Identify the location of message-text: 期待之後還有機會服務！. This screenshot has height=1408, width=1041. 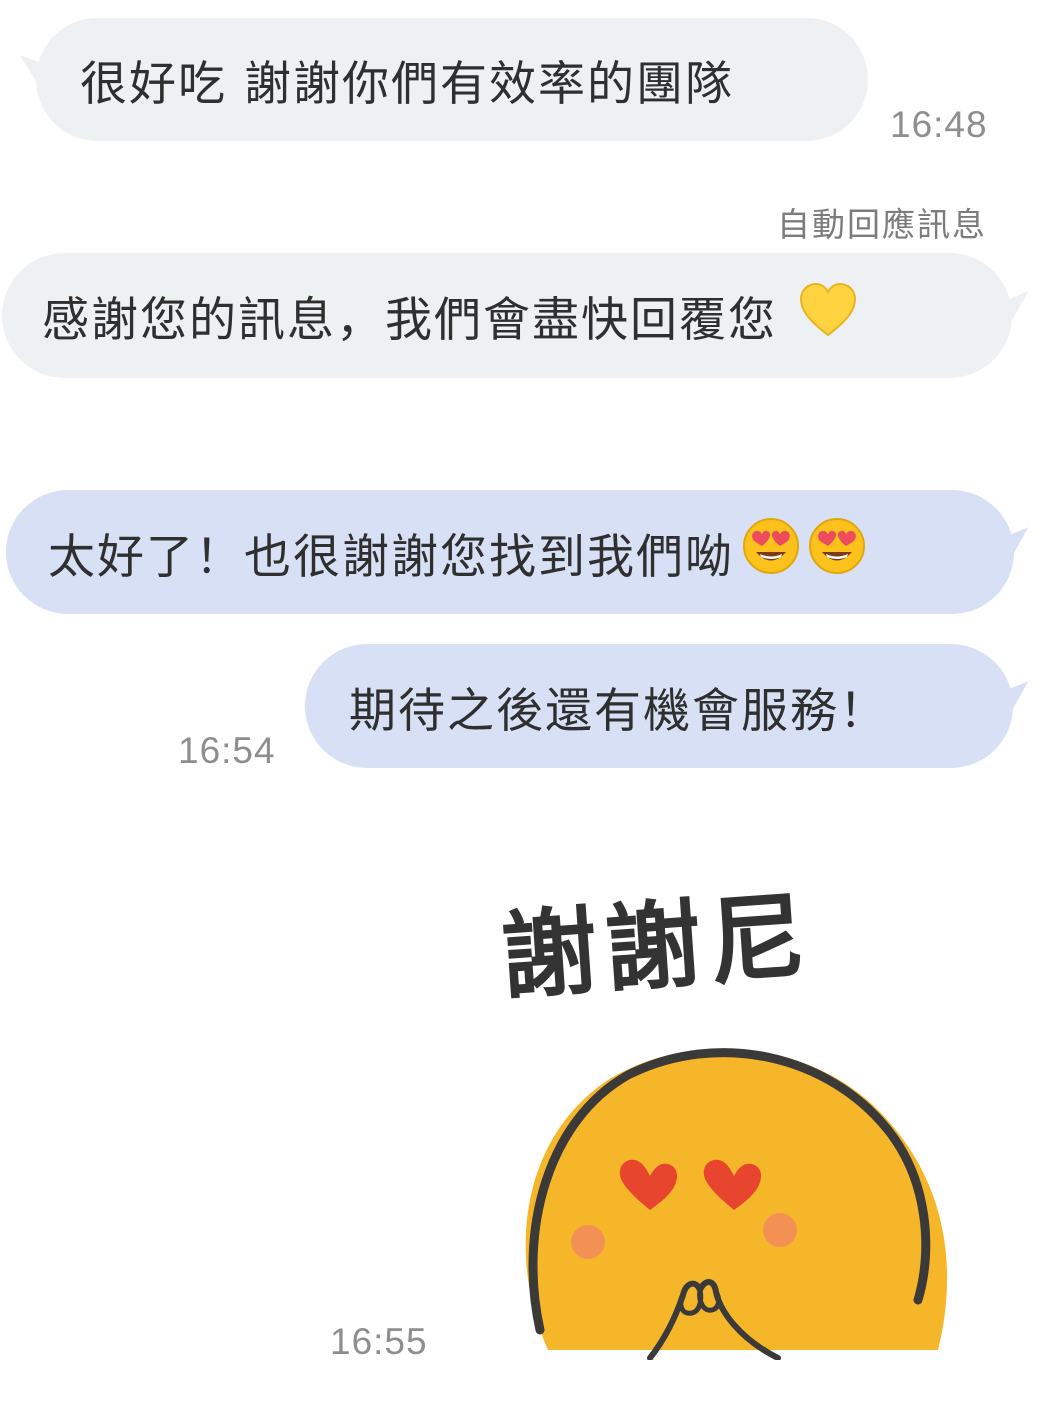
(618, 711).